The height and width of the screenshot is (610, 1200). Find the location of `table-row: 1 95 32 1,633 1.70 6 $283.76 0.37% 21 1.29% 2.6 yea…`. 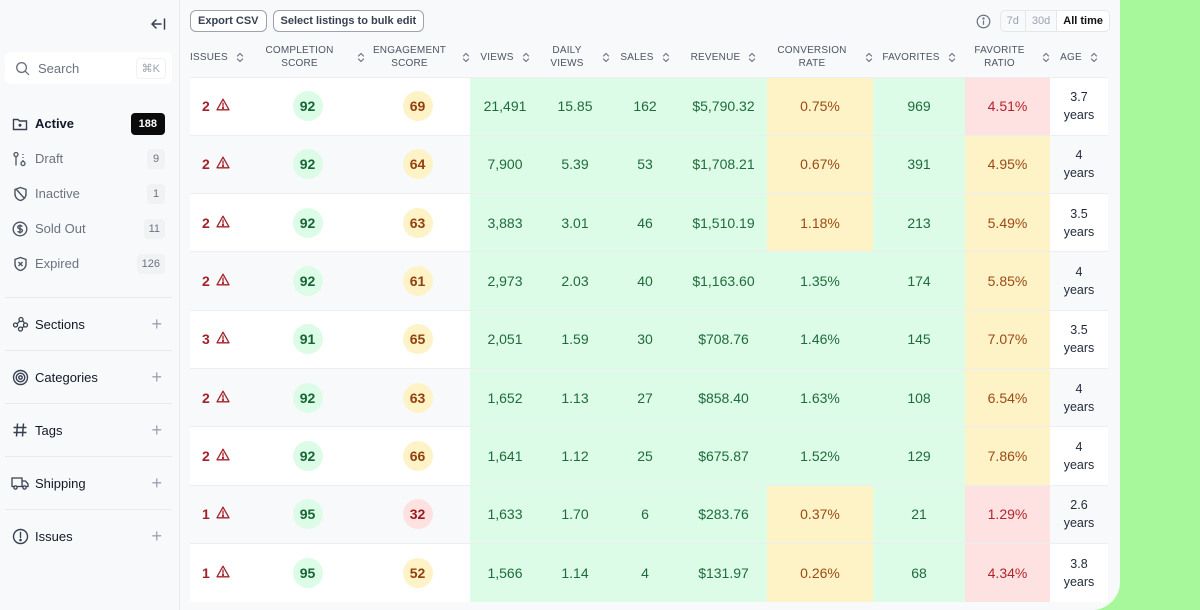

table-row: 1 95 32 1,633 1.70 6 $283.76 0.37% 21 1.29% 2.6 yea… is located at coordinates (649, 514).